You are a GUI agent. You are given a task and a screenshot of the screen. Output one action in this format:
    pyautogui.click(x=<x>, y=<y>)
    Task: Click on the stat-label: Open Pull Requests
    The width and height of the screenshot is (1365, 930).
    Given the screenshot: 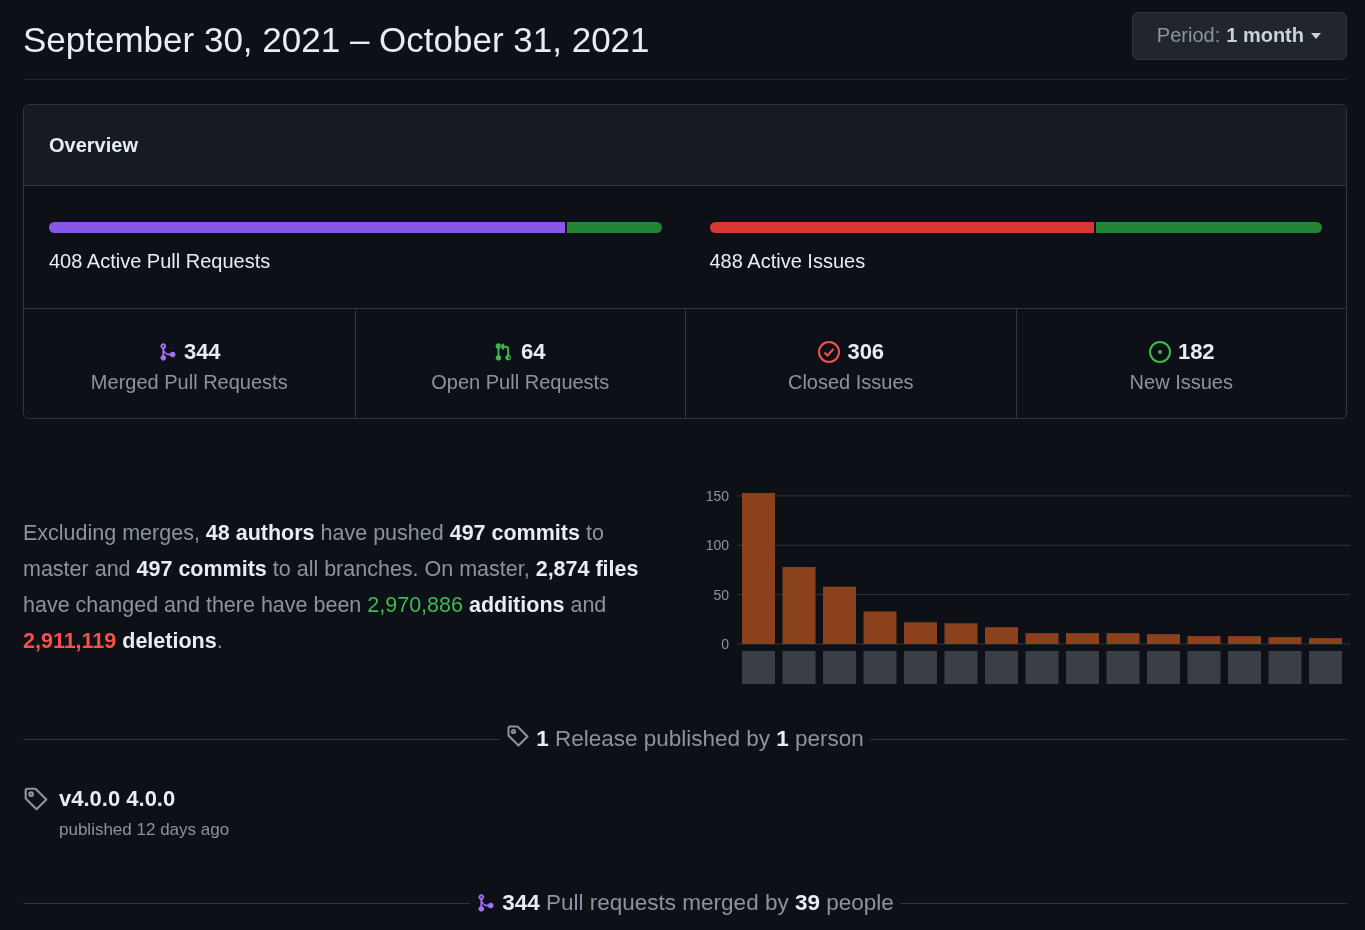 What is the action you would take?
    pyautogui.click(x=520, y=382)
    